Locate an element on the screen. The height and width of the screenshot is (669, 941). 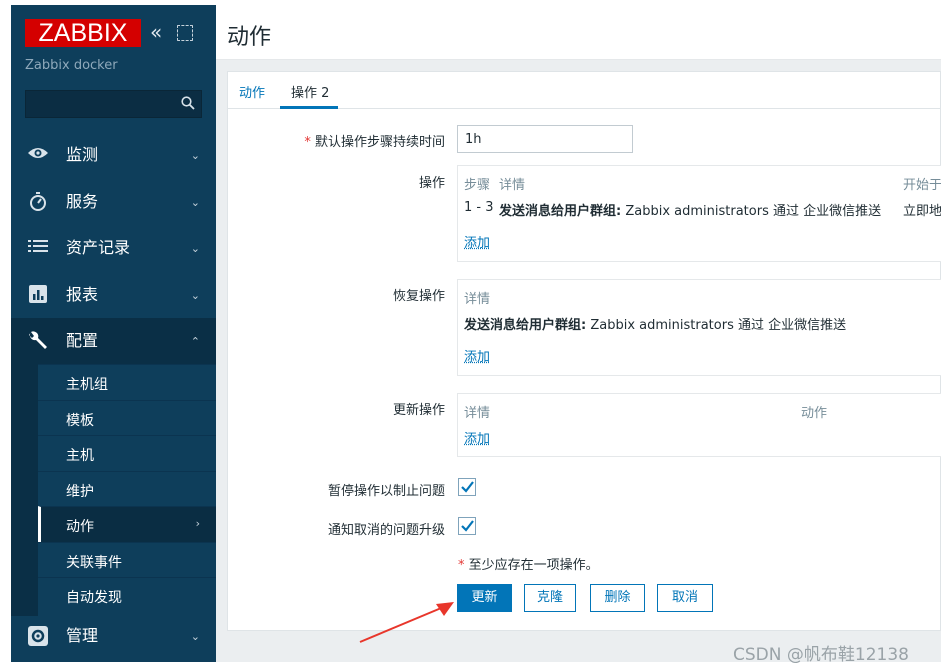
menu-item-configuration: 配置 ⌃ is located at coordinates (113, 341).